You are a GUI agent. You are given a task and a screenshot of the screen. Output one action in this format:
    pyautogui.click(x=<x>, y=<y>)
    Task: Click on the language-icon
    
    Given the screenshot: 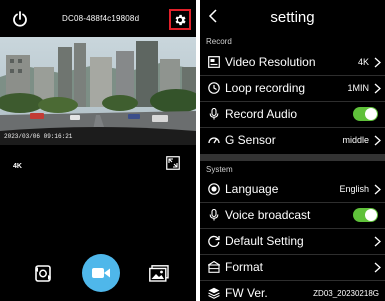 What is the action you would take?
    pyautogui.click(x=214, y=189)
    